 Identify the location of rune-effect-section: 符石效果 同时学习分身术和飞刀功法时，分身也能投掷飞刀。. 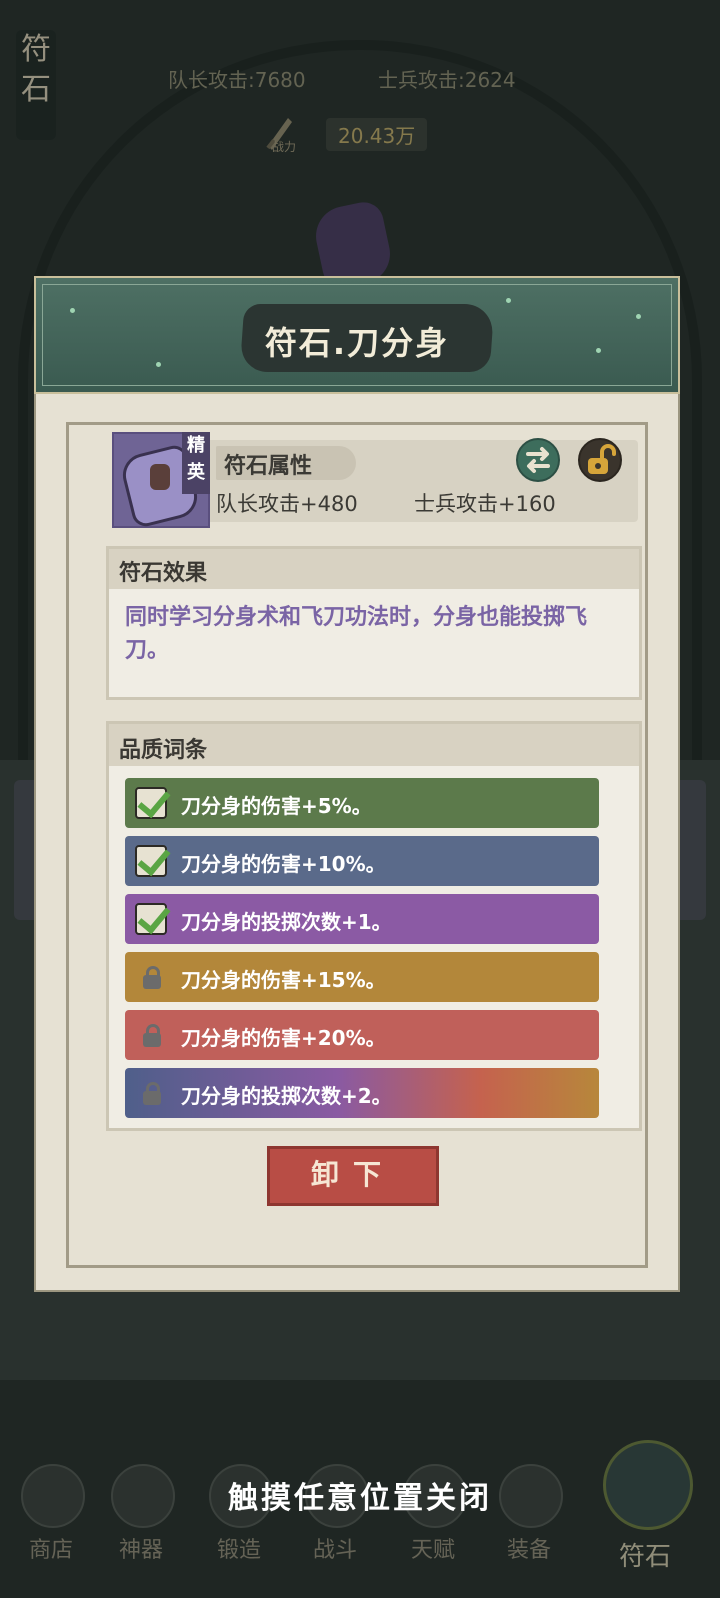
(374, 623).